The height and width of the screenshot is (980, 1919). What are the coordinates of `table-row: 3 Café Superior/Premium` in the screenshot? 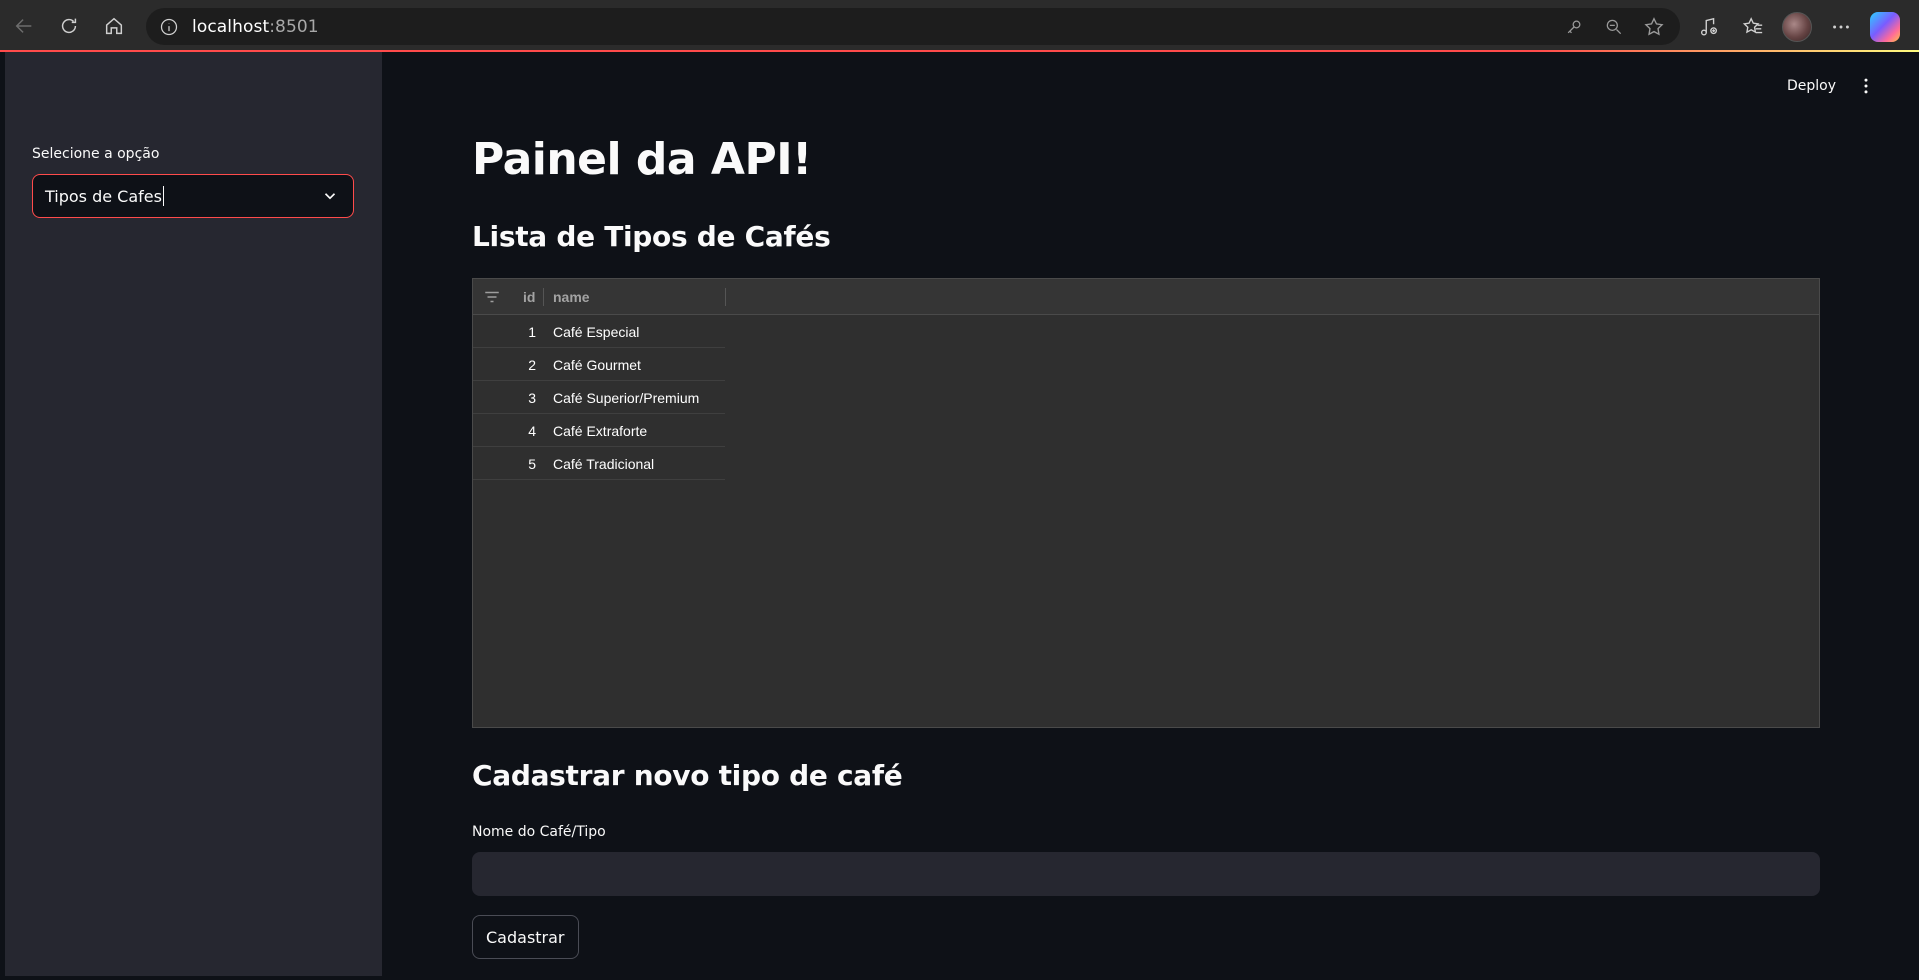 It's located at (599, 397).